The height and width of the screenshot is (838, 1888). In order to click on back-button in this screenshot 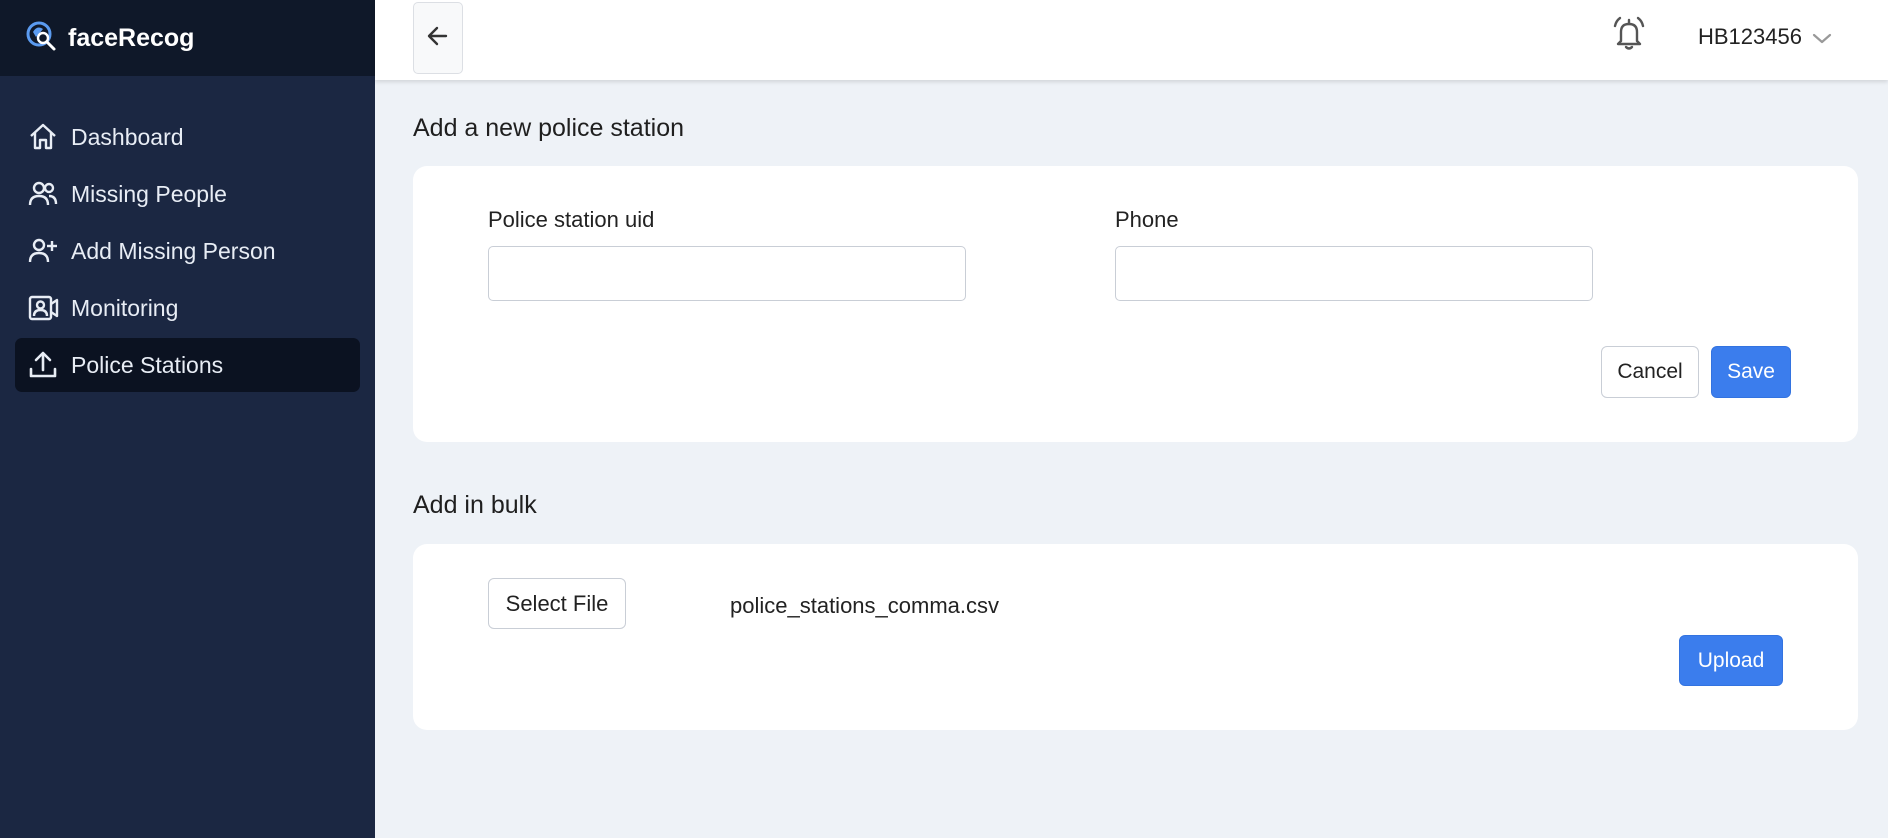, I will do `click(438, 38)`.